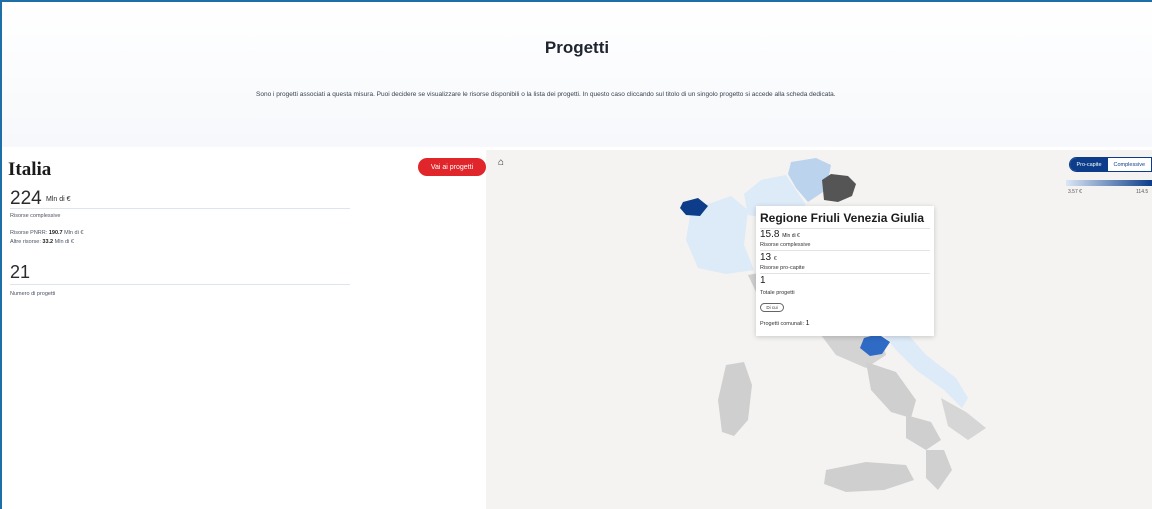 This screenshot has width=1152, height=509. Describe the element at coordinates (452, 167) in the screenshot. I see `go-to-projects-button: Vai ai progetti` at that location.